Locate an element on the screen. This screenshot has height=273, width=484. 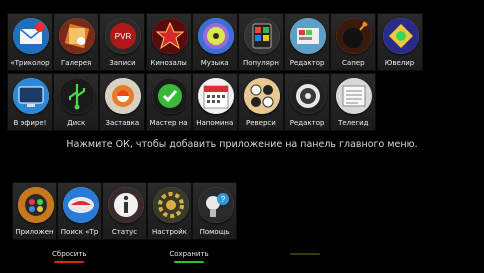
app-tile-minesweeper: Сапер is located at coordinates (353, 42).